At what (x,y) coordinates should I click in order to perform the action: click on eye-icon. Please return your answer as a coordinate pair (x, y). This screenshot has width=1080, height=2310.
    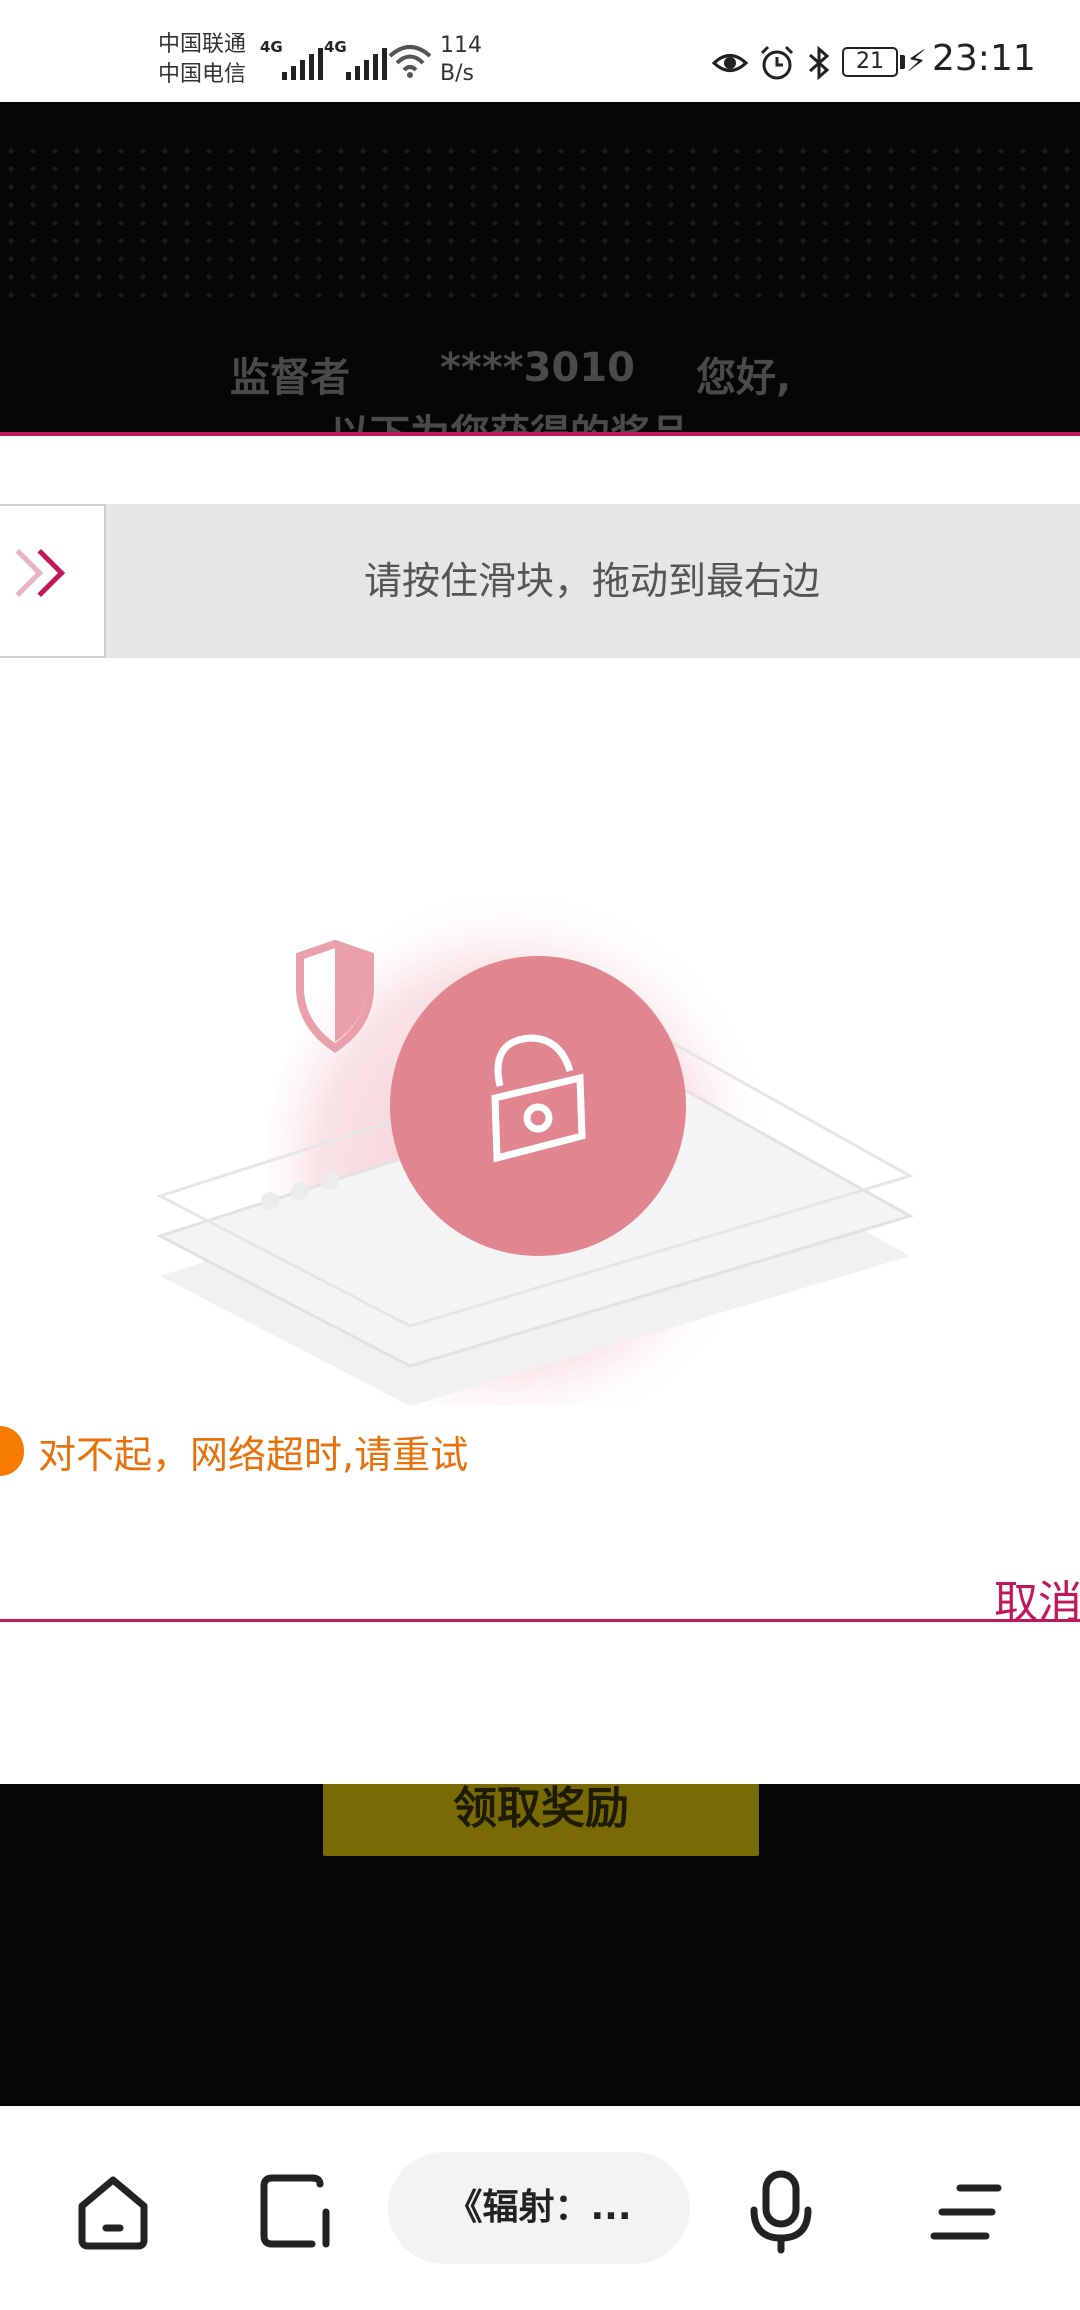
    Looking at the image, I should click on (730, 63).